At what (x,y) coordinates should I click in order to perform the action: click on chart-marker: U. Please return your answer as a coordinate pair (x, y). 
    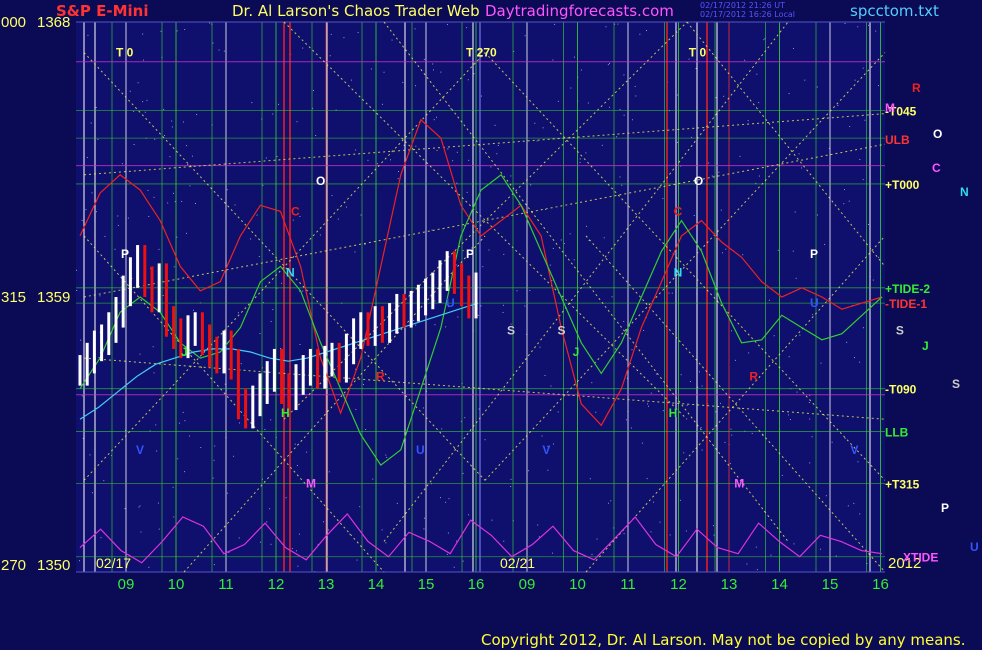
    Looking at the image, I should click on (814, 303).